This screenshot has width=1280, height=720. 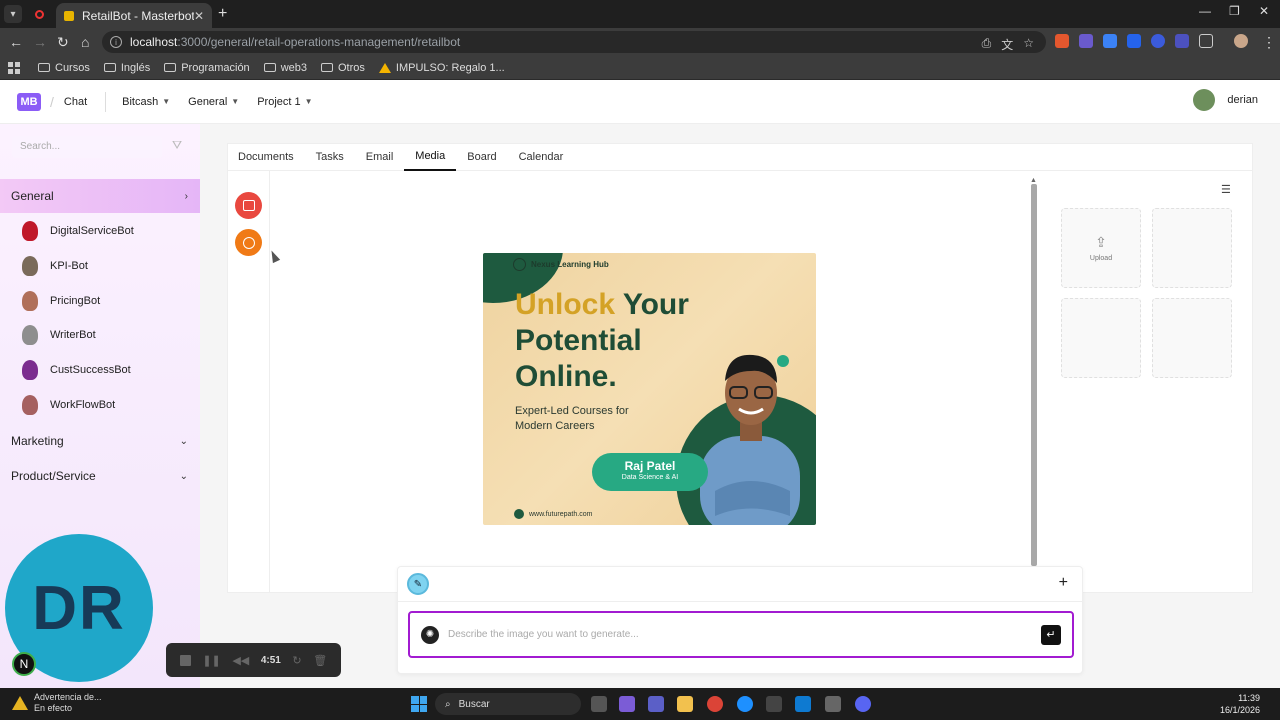 I want to click on edge-icon, so click(x=745, y=704).